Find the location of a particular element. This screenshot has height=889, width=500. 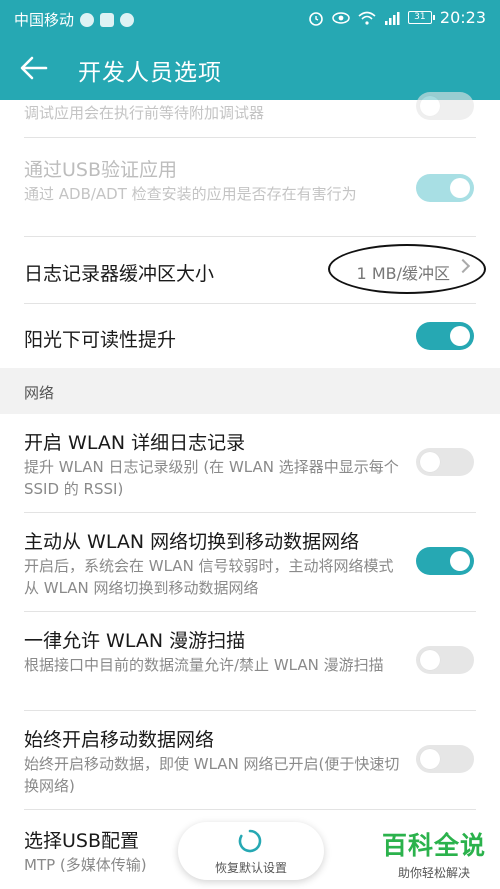

wifi-icon is located at coordinates (367, 18).